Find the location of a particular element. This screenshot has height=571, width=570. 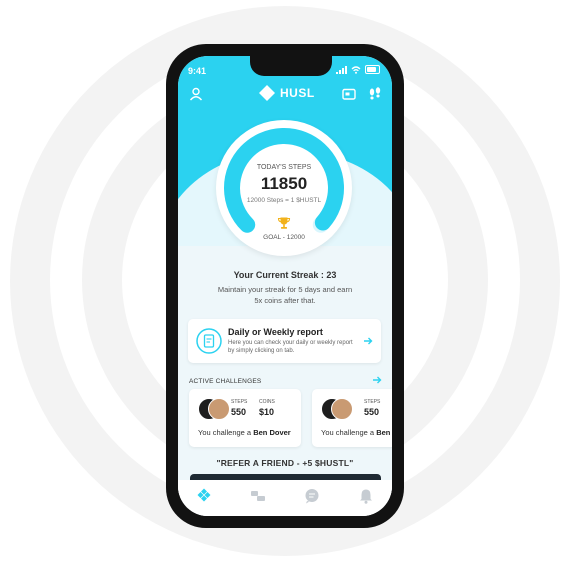

profile-icon is located at coordinates (196, 94).